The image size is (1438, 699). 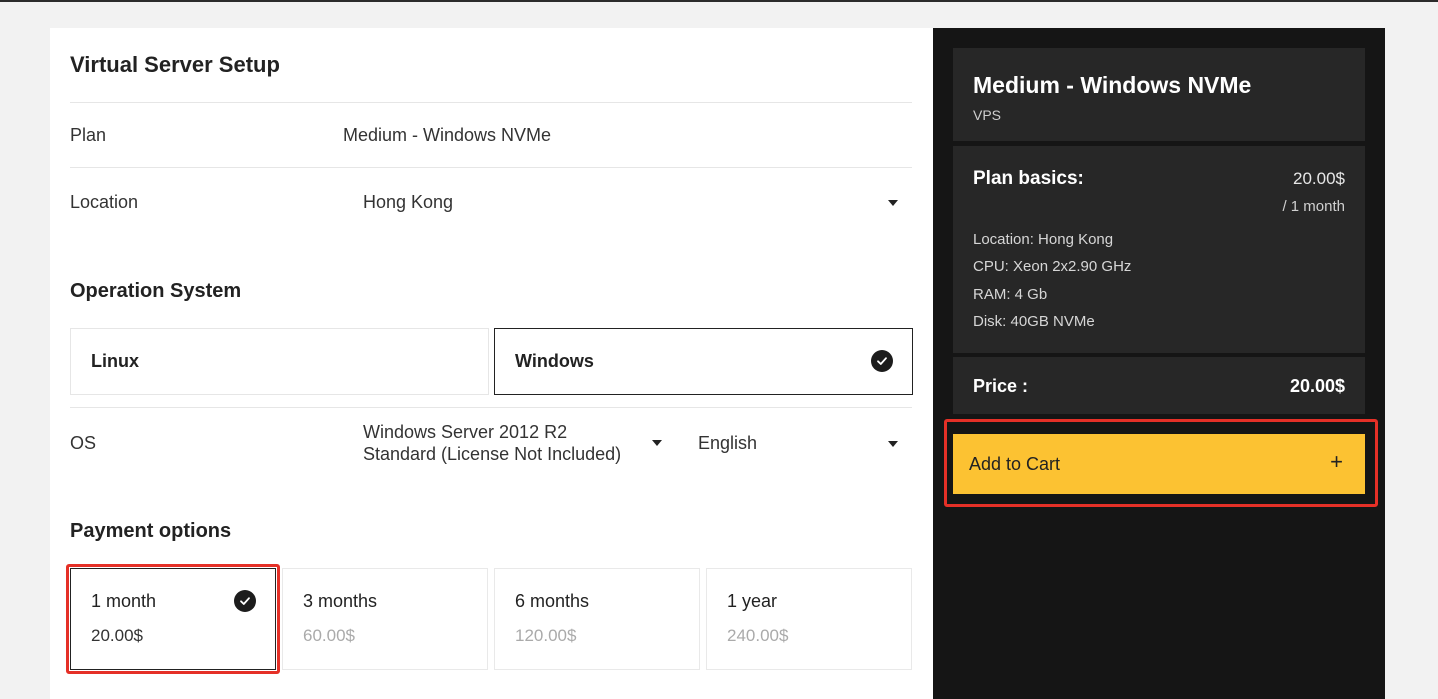 What do you see at coordinates (385, 619) in the screenshot?
I see `payment-option-3-months: 3 months 60.00$` at bounding box center [385, 619].